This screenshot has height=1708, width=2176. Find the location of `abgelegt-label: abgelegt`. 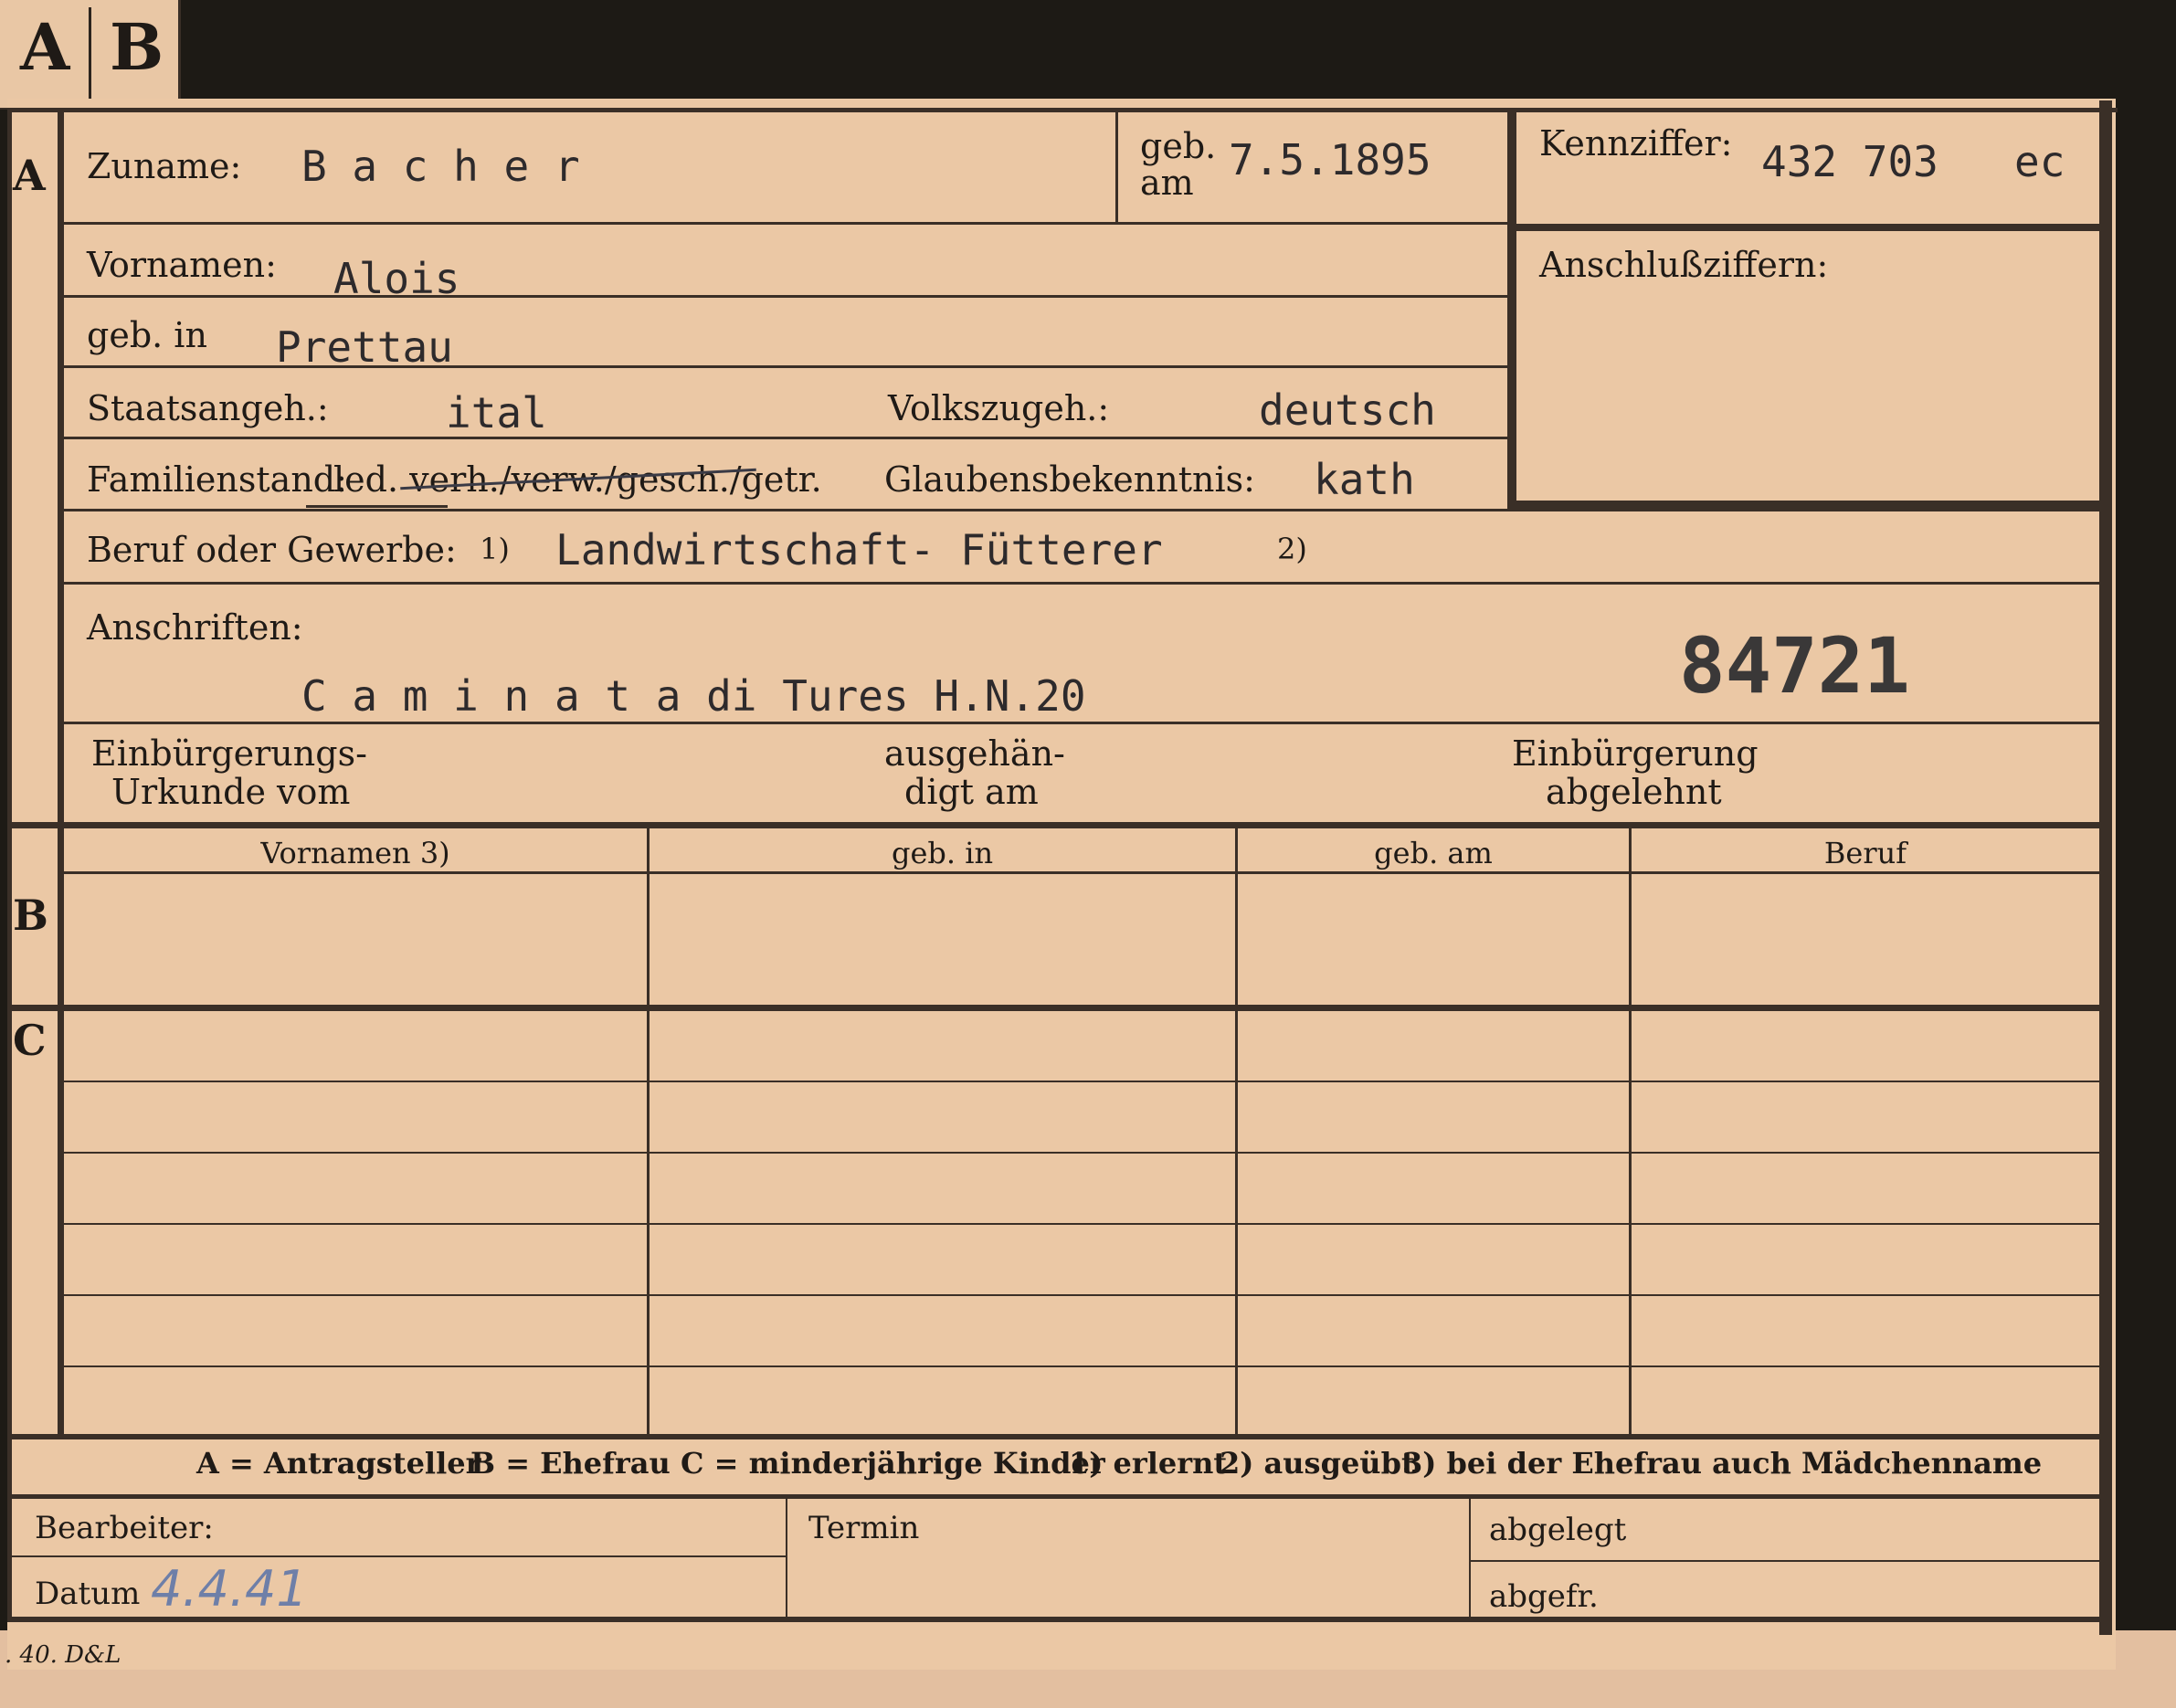

abgelegt-label: abgelegt is located at coordinates (1558, 1530).